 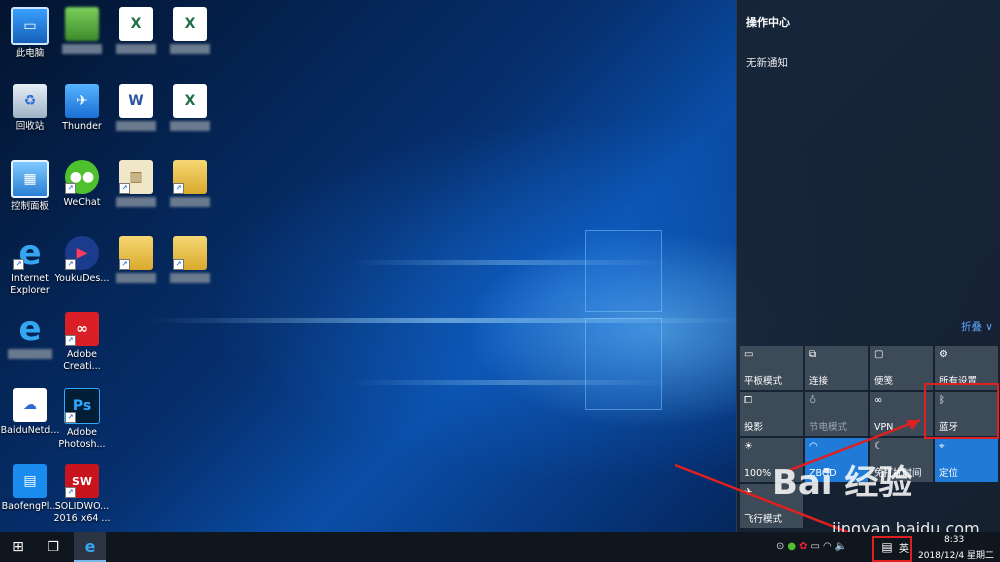 I want to click on note-icon: ▢, so click(x=879, y=354).